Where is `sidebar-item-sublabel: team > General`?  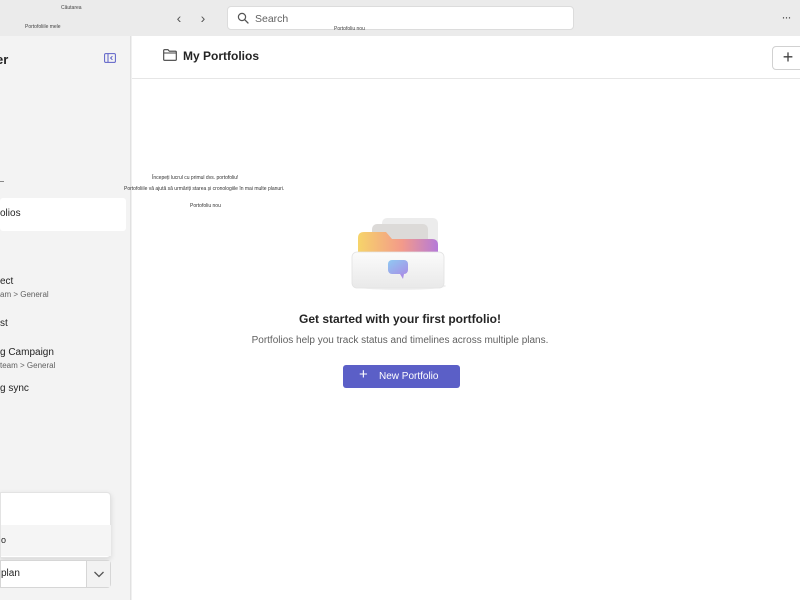 sidebar-item-sublabel: team > General is located at coordinates (28, 365).